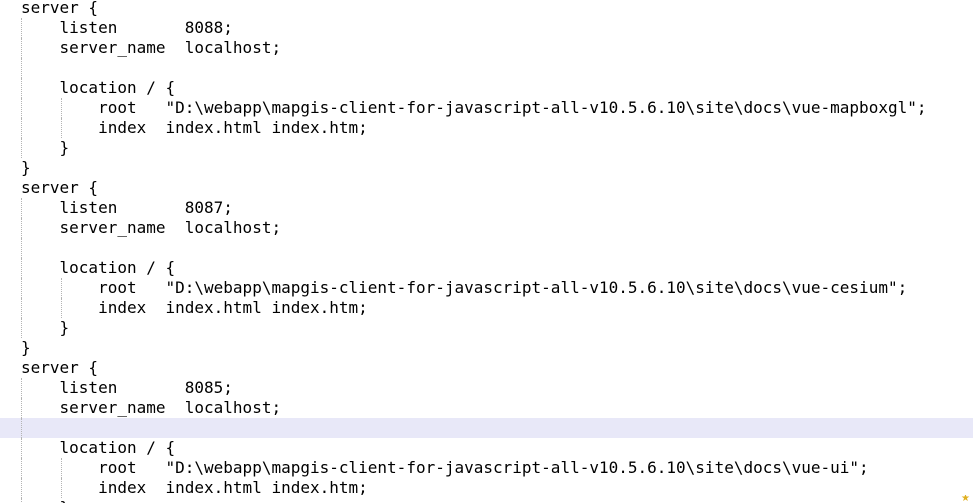  What do you see at coordinates (965, 499) in the screenshot?
I see `bookmark-corner-icon: ★` at bounding box center [965, 499].